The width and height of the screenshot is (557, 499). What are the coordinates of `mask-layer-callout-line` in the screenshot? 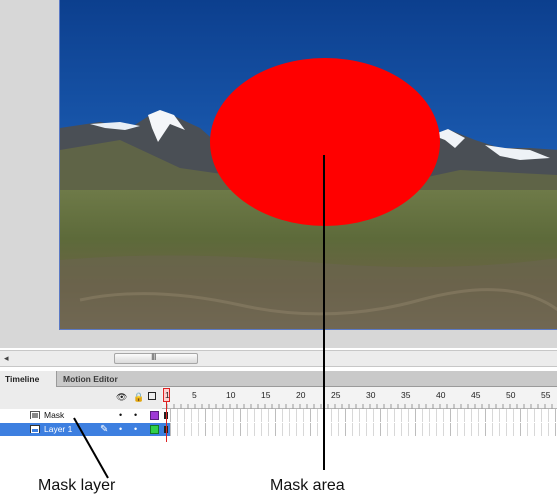 It's located at (91, 448).